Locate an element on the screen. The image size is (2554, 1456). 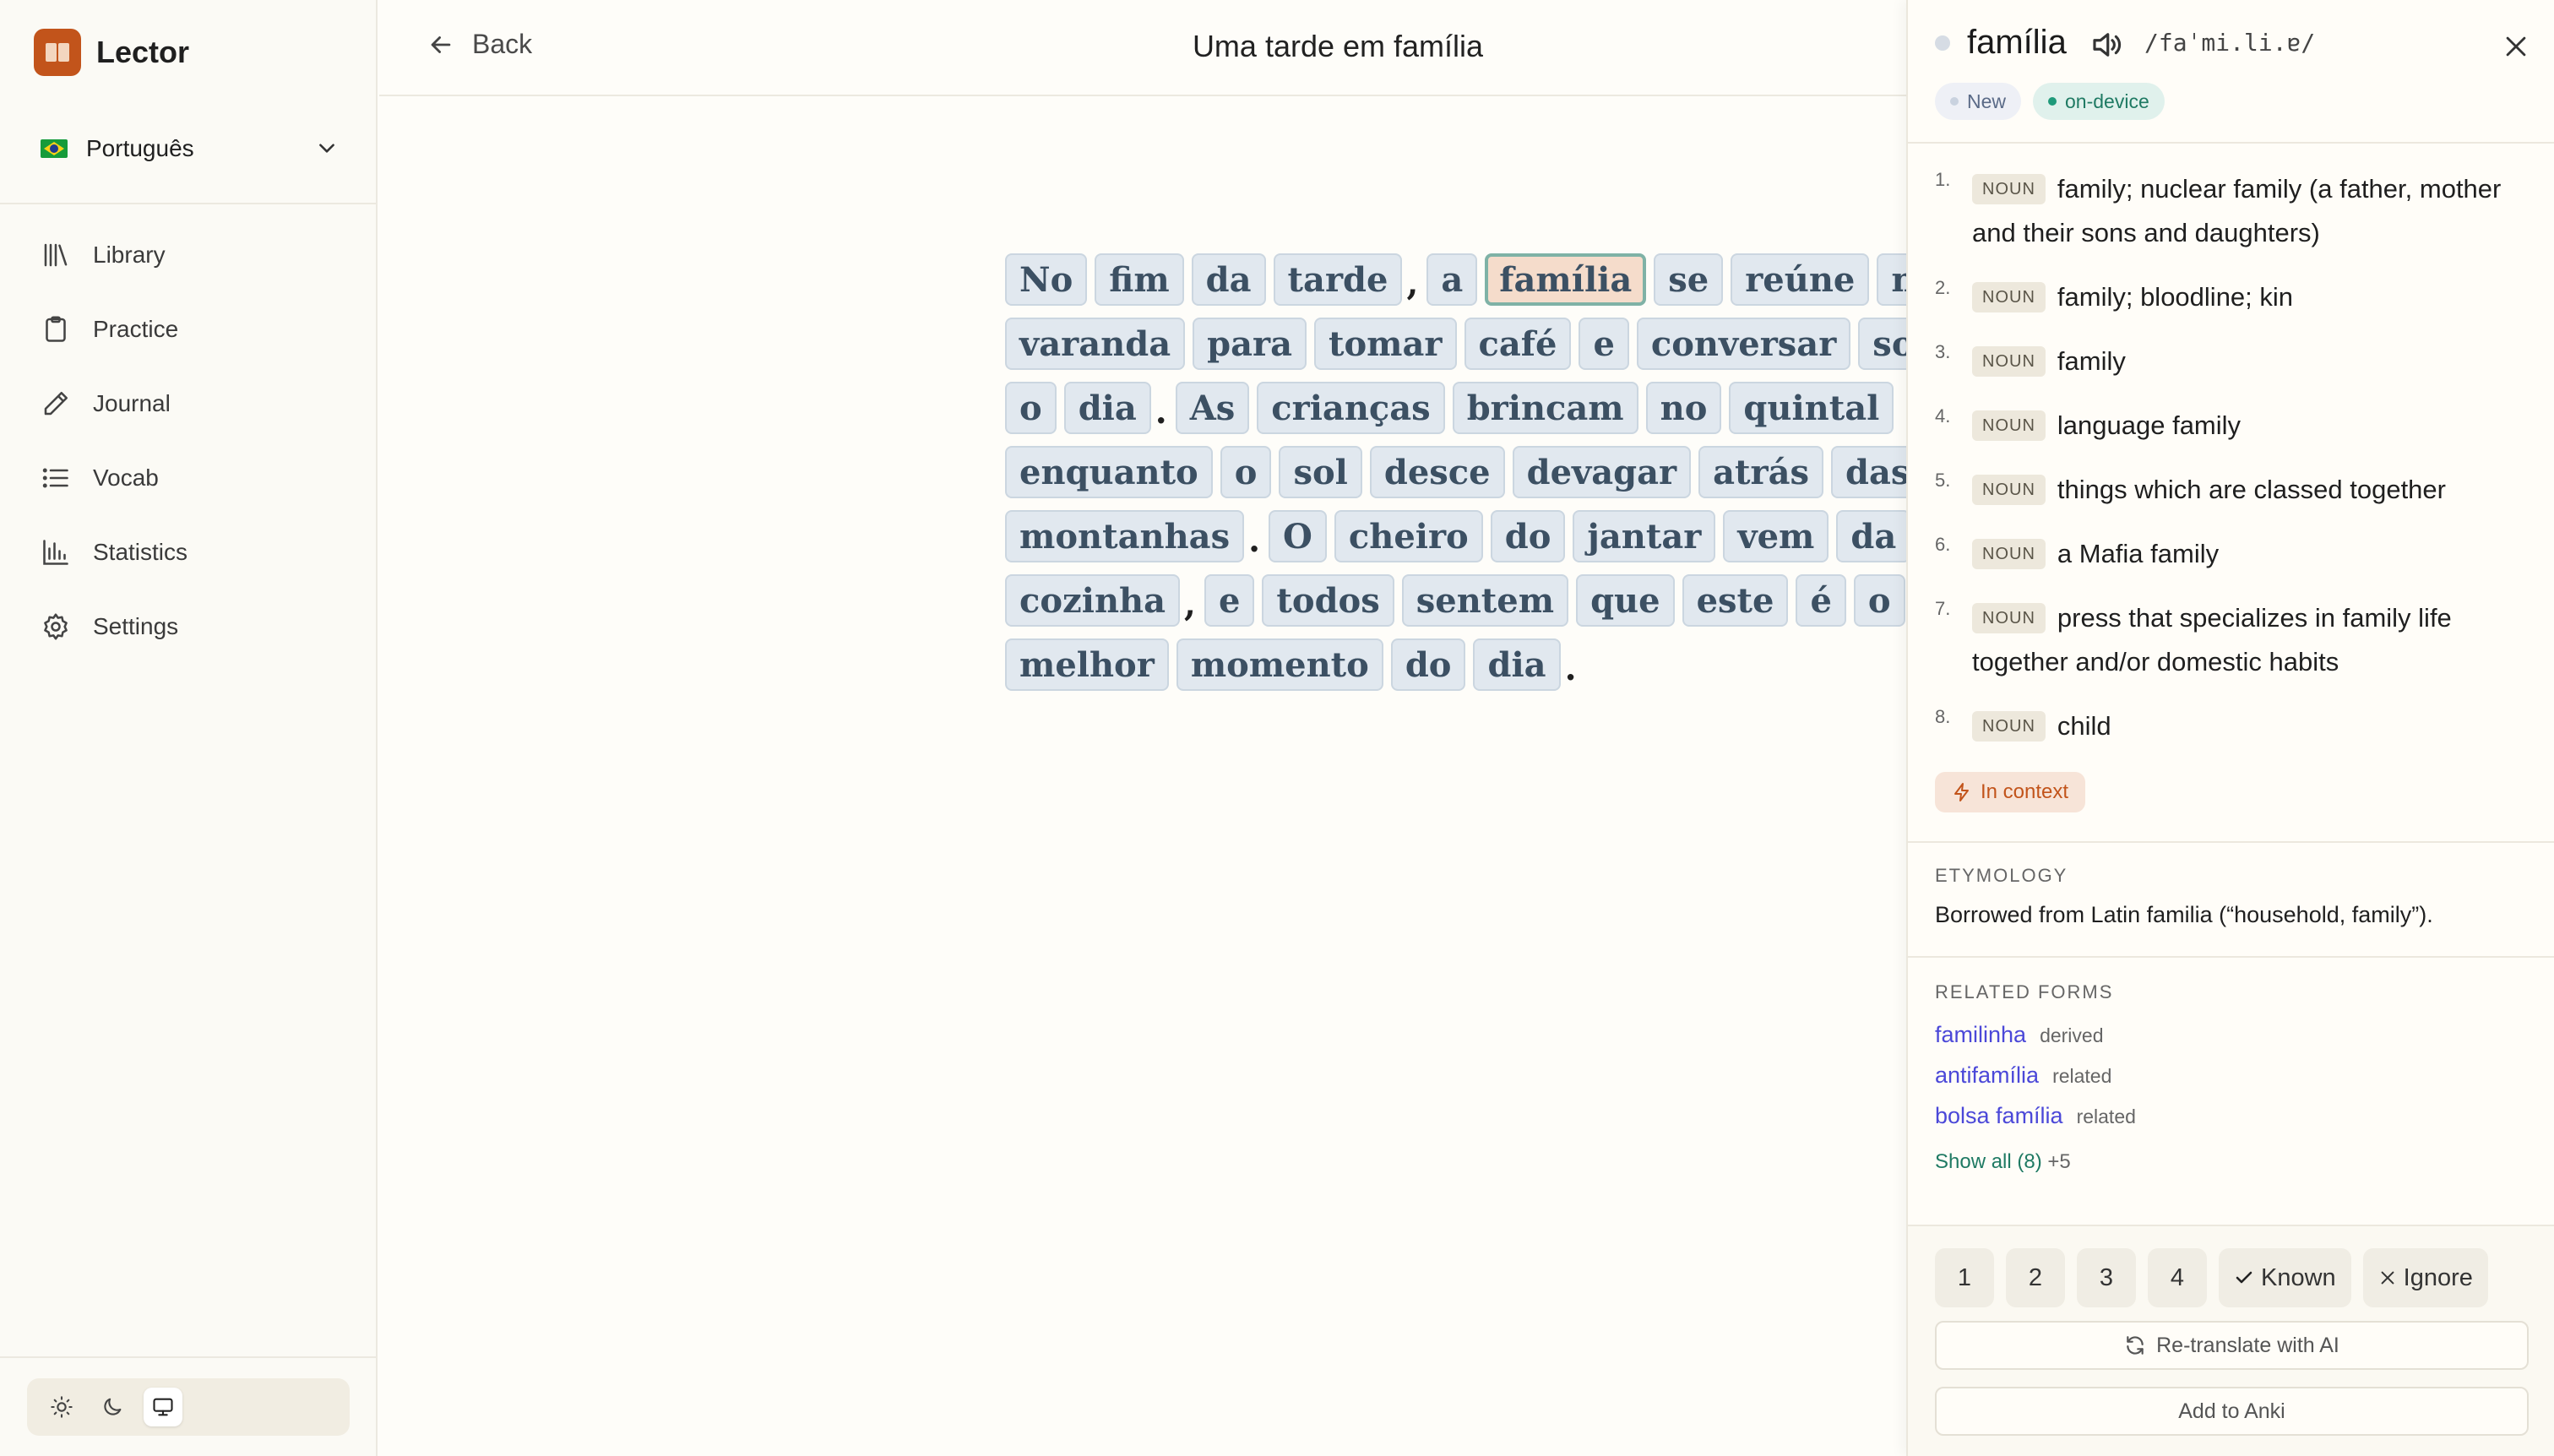
word-token: As is located at coordinates (1212, 408).